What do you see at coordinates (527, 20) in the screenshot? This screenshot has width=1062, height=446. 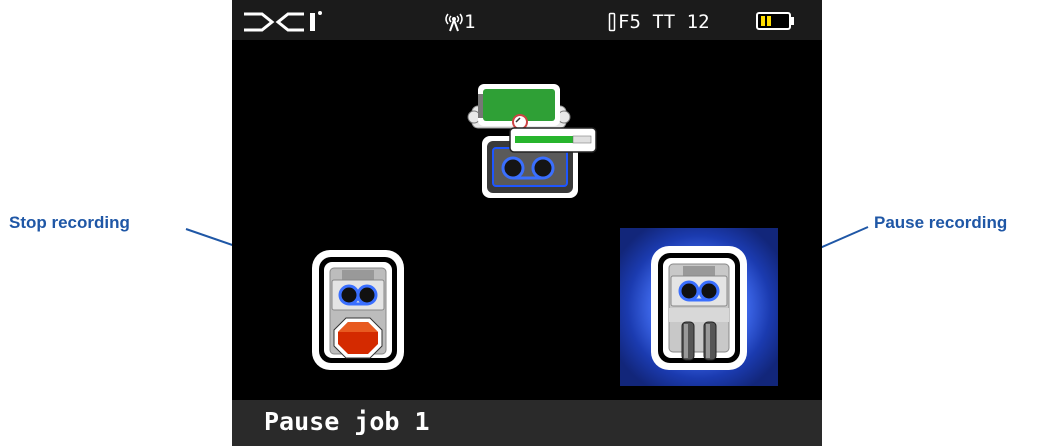 I see `status-bar: 1 F5 TT 12` at bounding box center [527, 20].